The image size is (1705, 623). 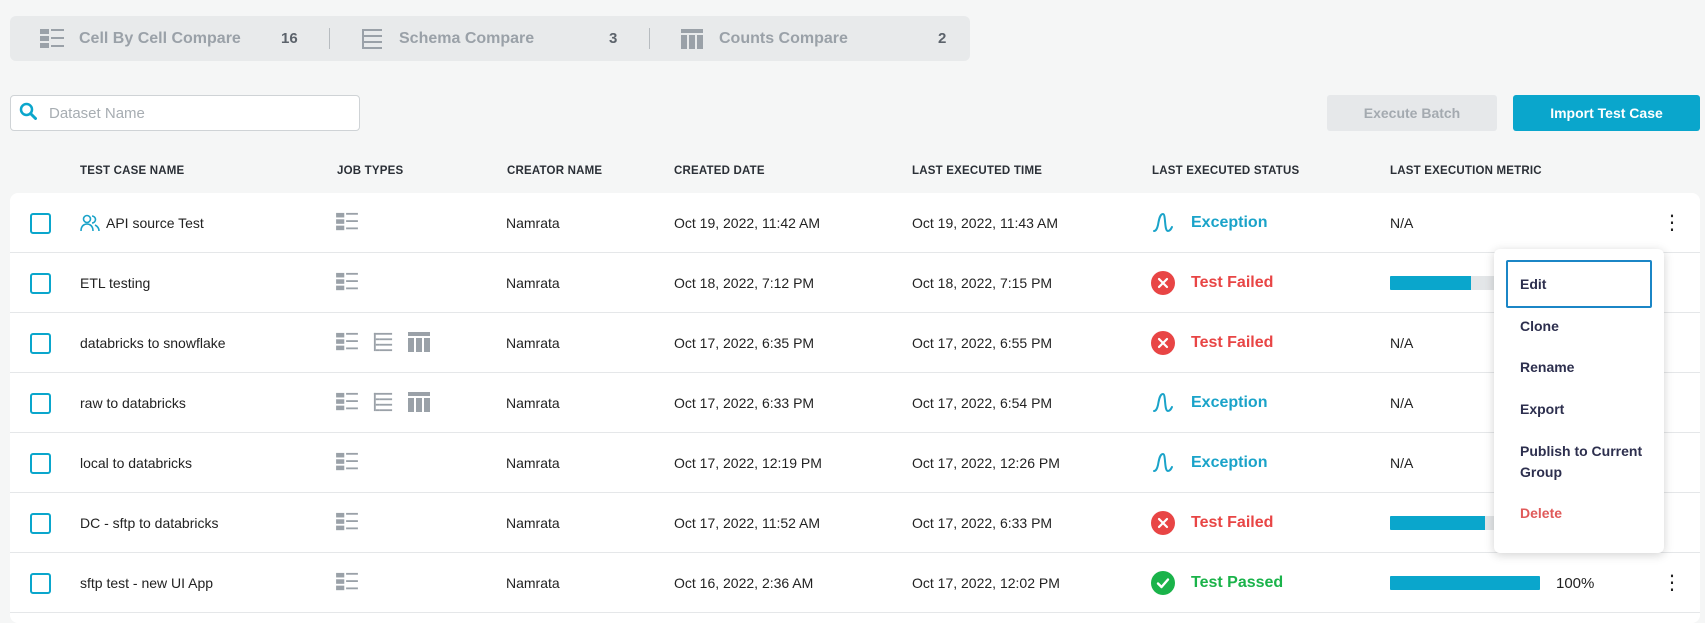 I want to click on counts-compare-icon, so click(x=419, y=403).